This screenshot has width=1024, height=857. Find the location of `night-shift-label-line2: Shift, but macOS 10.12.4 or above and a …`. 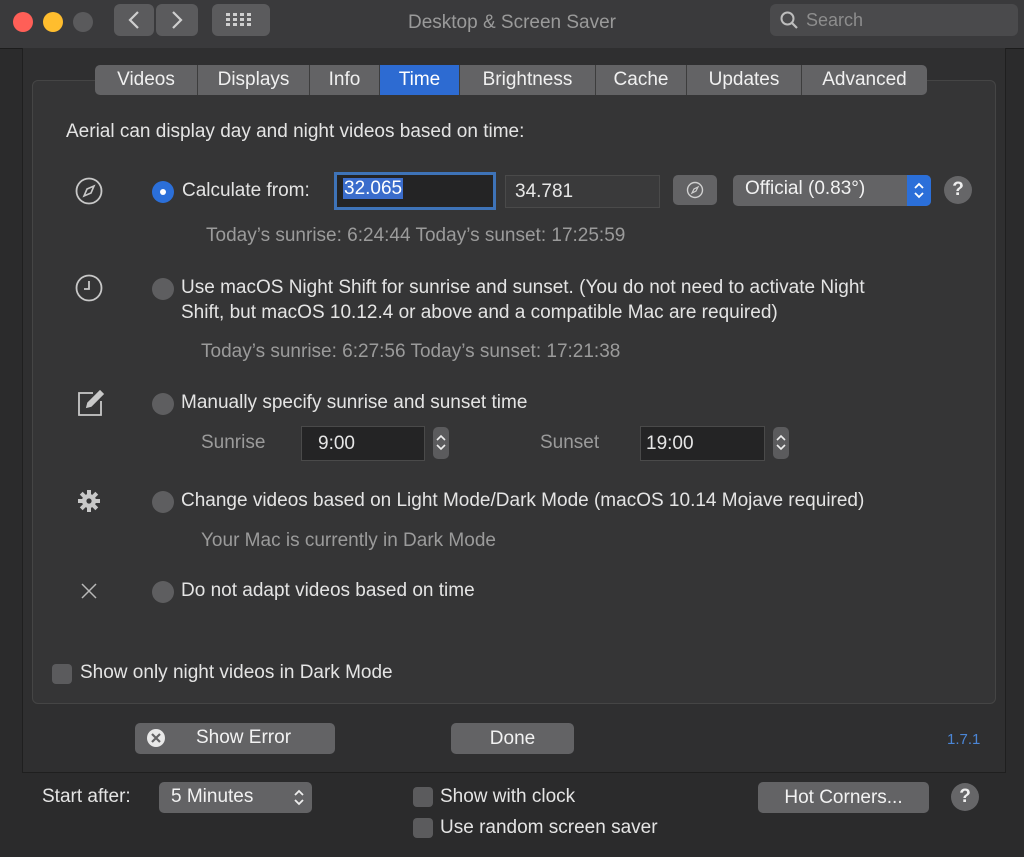

night-shift-label-line2: Shift, but macOS 10.12.4 or above and a … is located at coordinates (479, 312).